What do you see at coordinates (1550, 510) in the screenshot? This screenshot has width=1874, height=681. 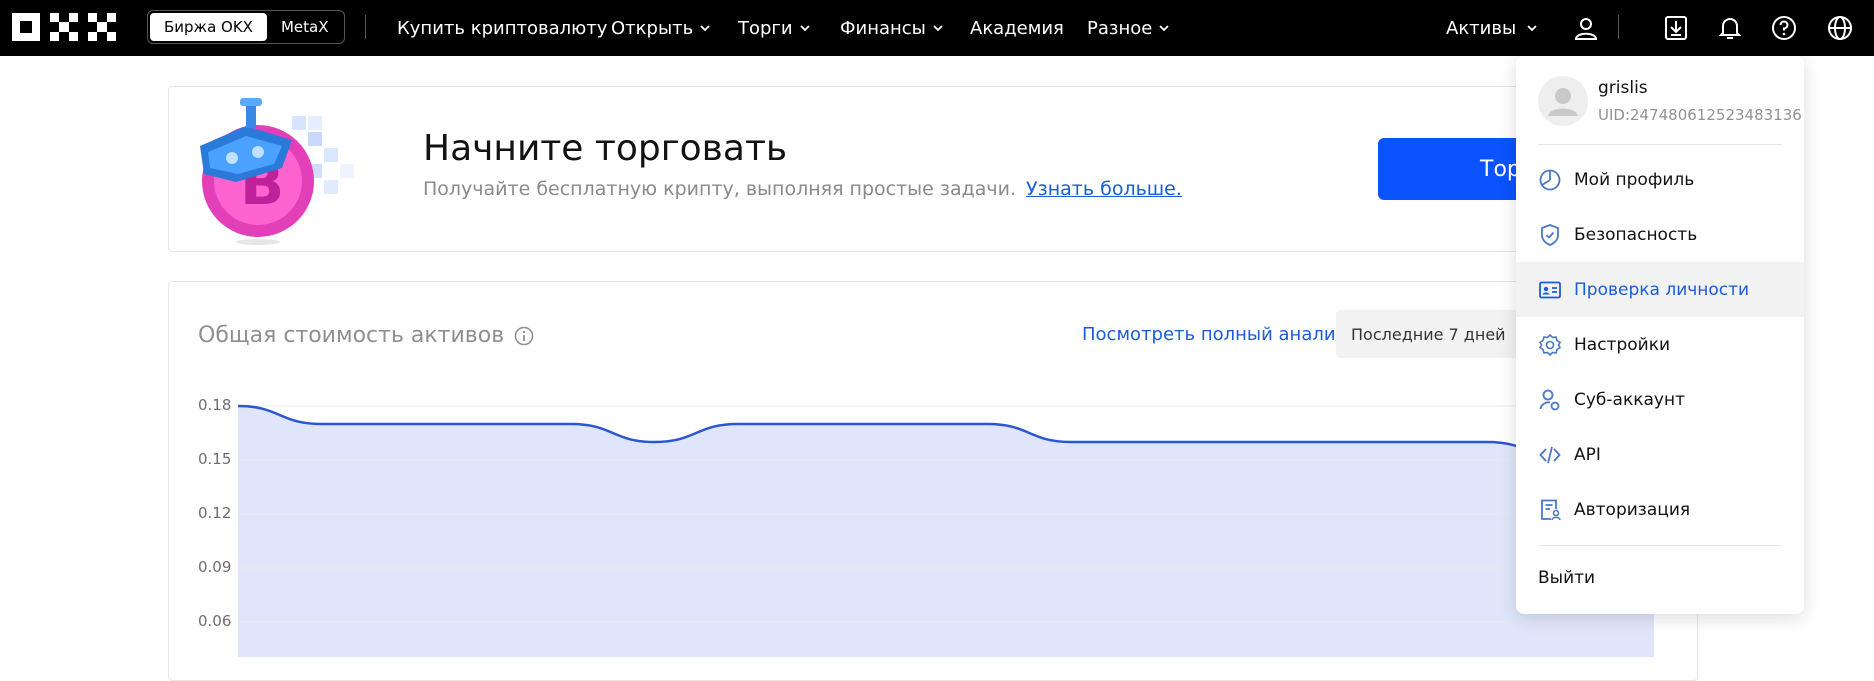 I see `document-user-icon` at bounding box center [1550, 510].